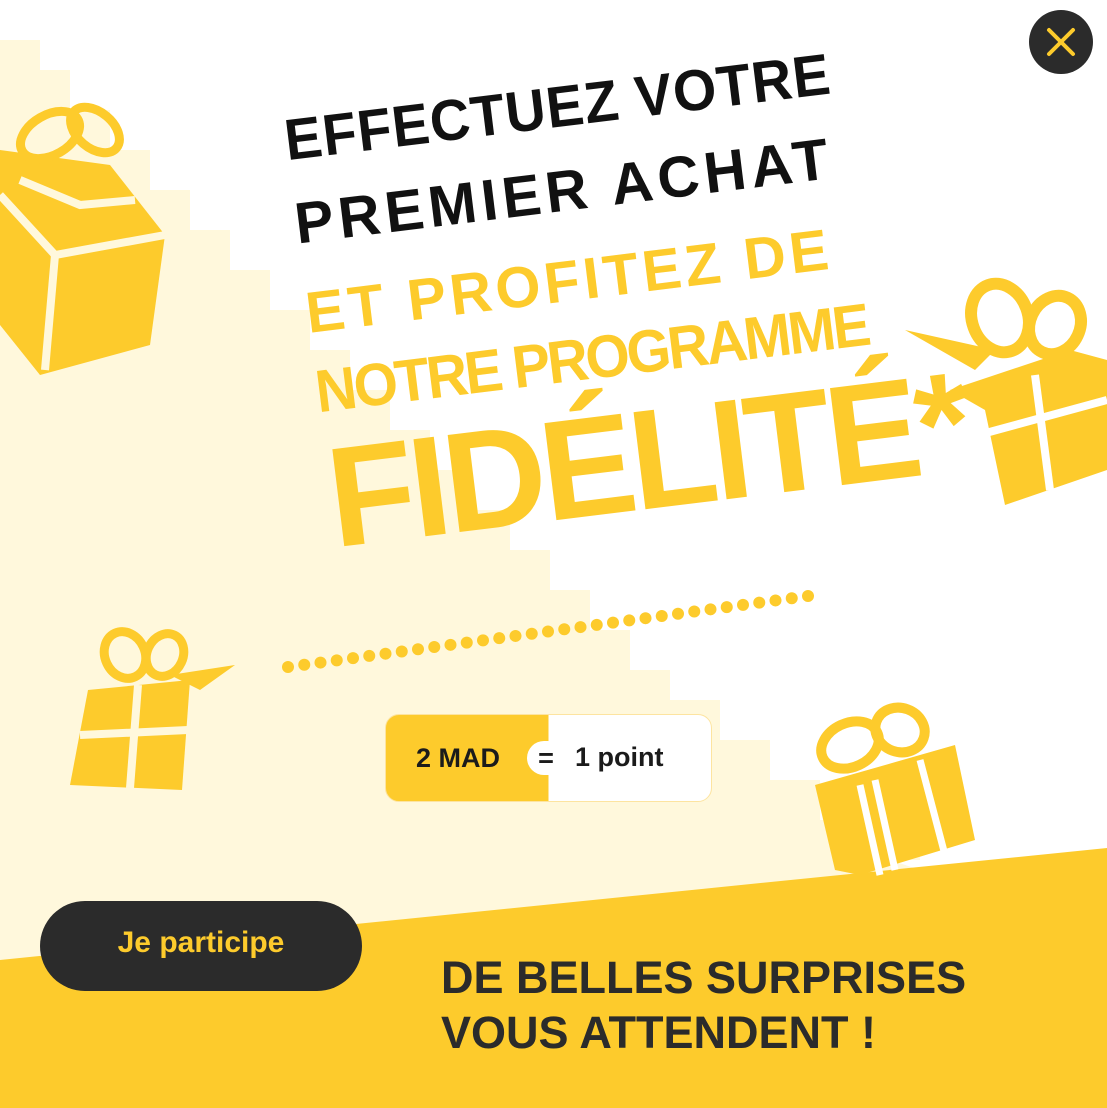 Image resolution: width=1107 pixels, height=1108 pixels. What do you see at coordinates (619, 757) in the screenshot?
I see `points-reward: 1 point` at bounding box center [619, 757].